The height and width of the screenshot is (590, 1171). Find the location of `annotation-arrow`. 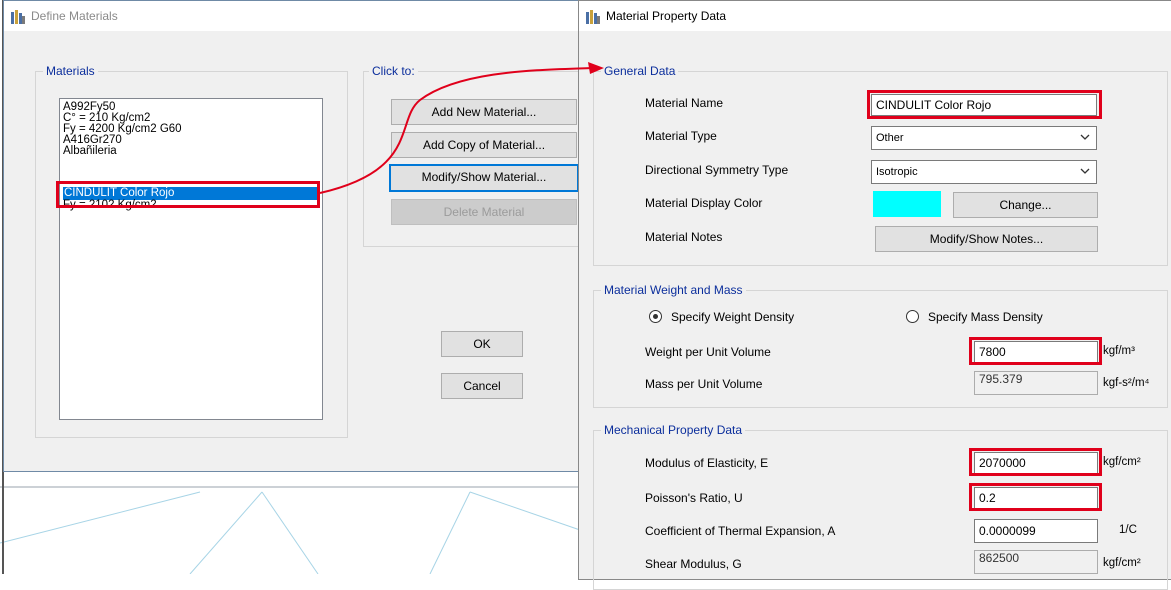

annotation-arrow is located at coordinates (461, 128).